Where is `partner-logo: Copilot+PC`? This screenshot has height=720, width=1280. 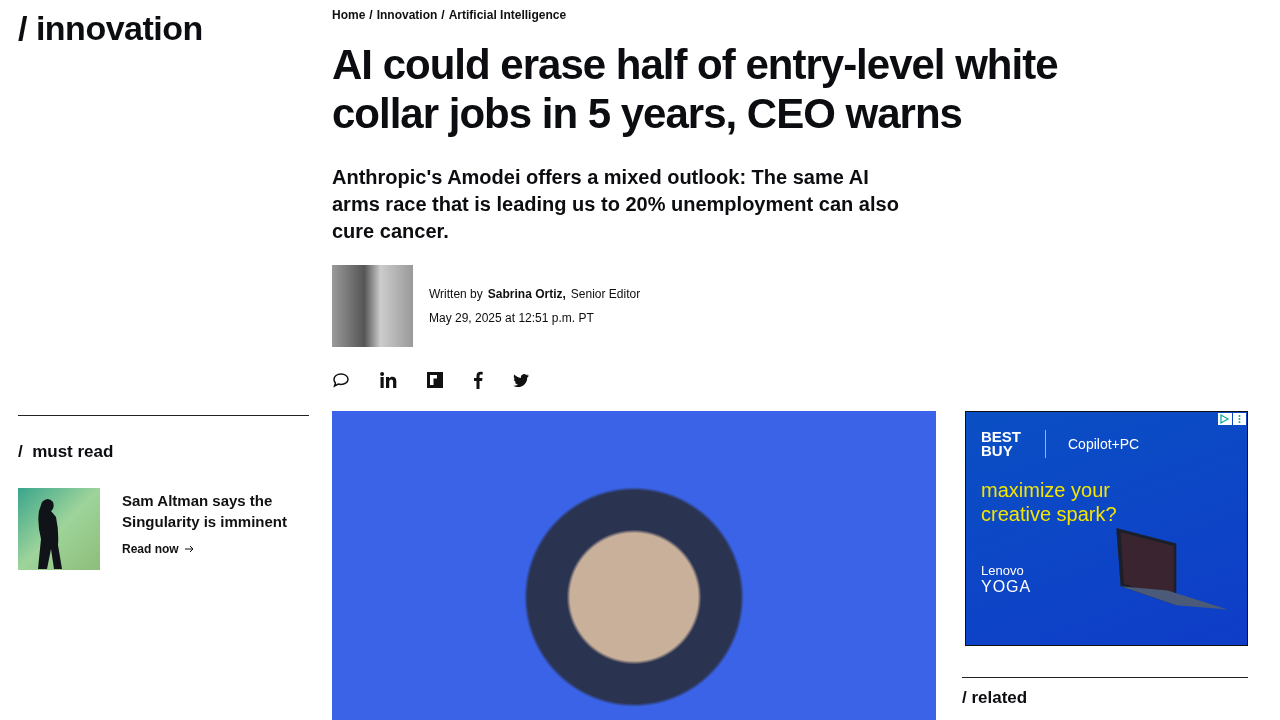 partner-logo: Copilot+PC is located at coordinates (1104, 444).